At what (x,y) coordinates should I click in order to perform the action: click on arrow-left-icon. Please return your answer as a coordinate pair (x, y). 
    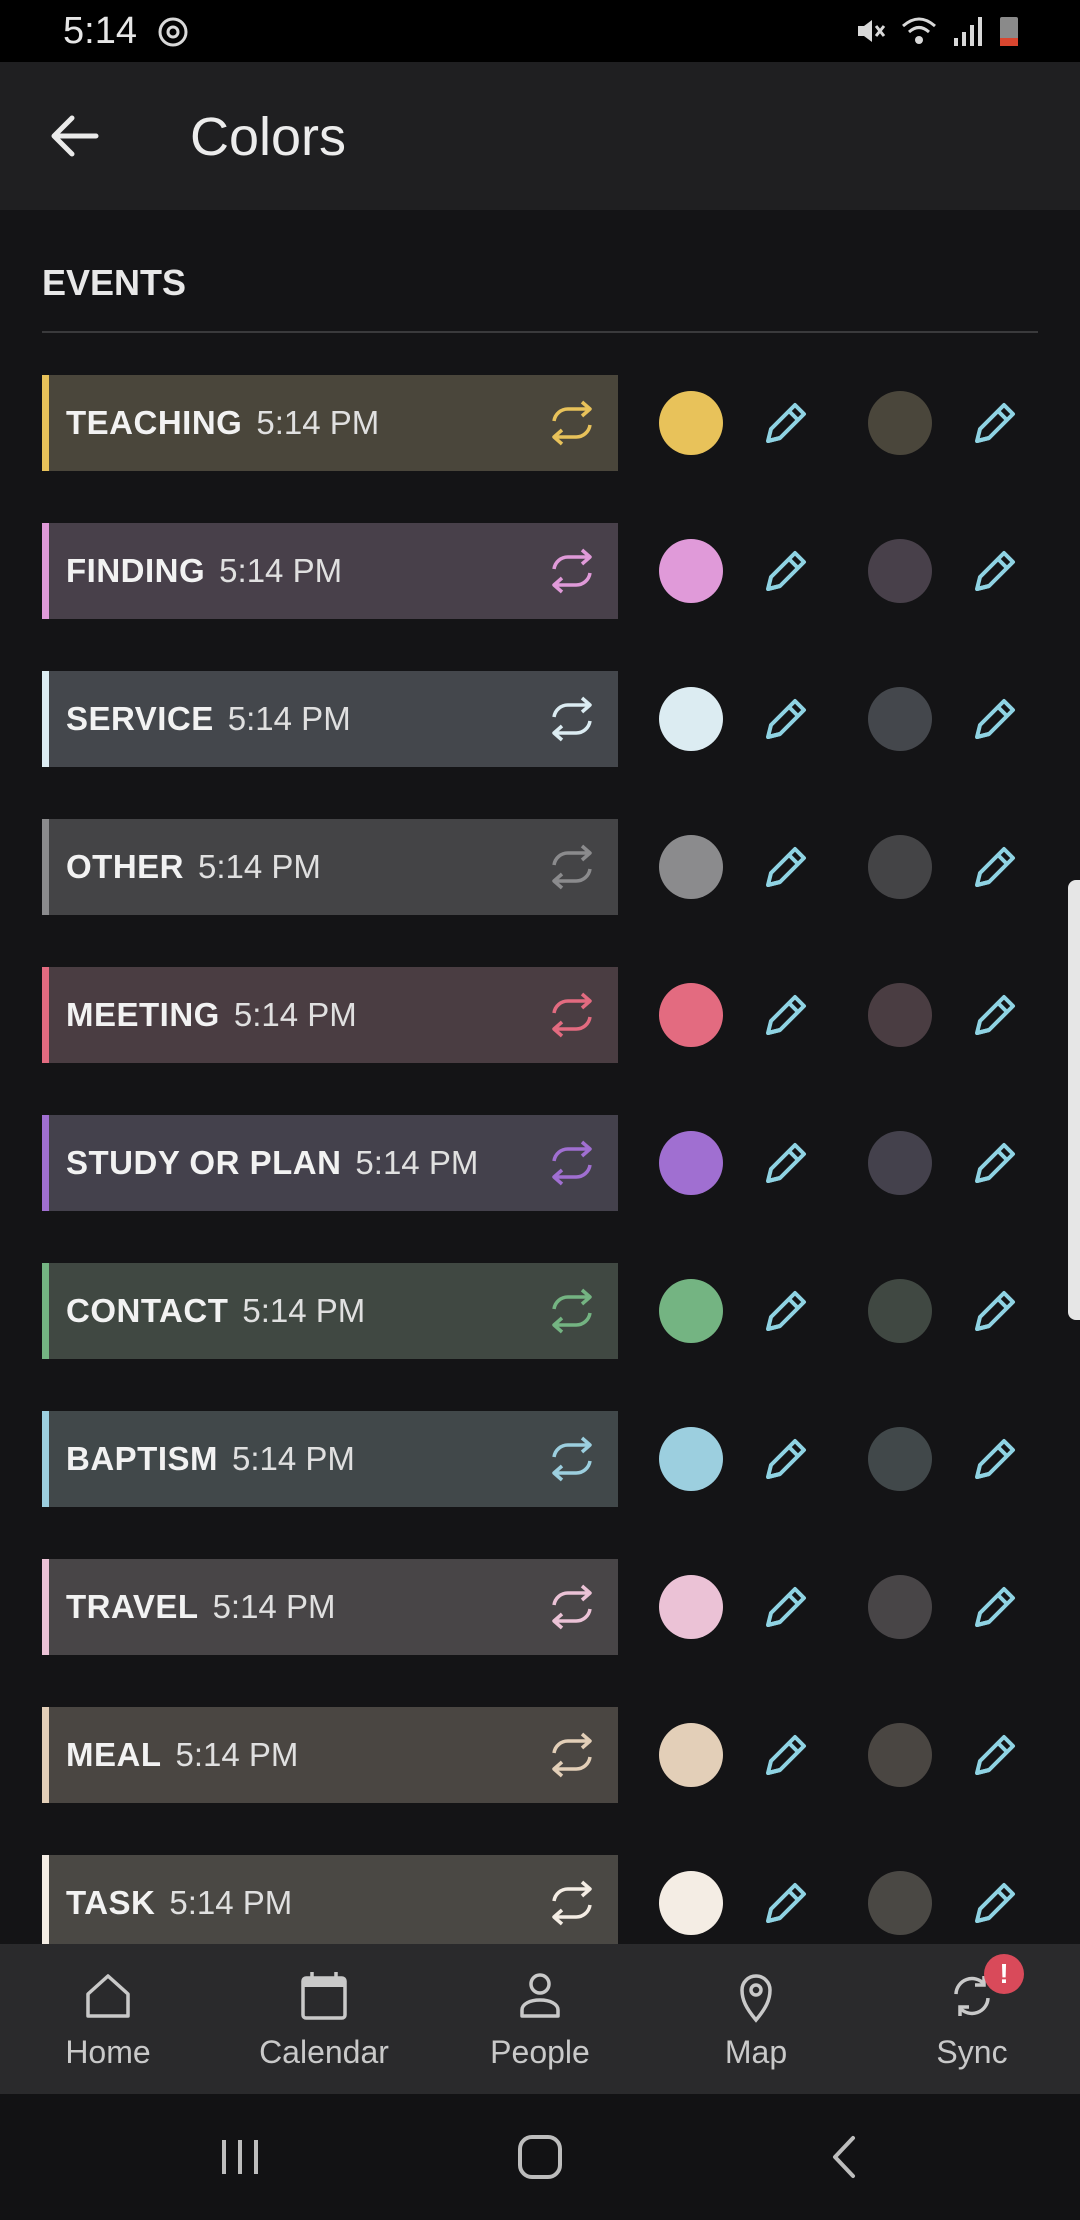
    Looking at the image, I should click on (75, 136).